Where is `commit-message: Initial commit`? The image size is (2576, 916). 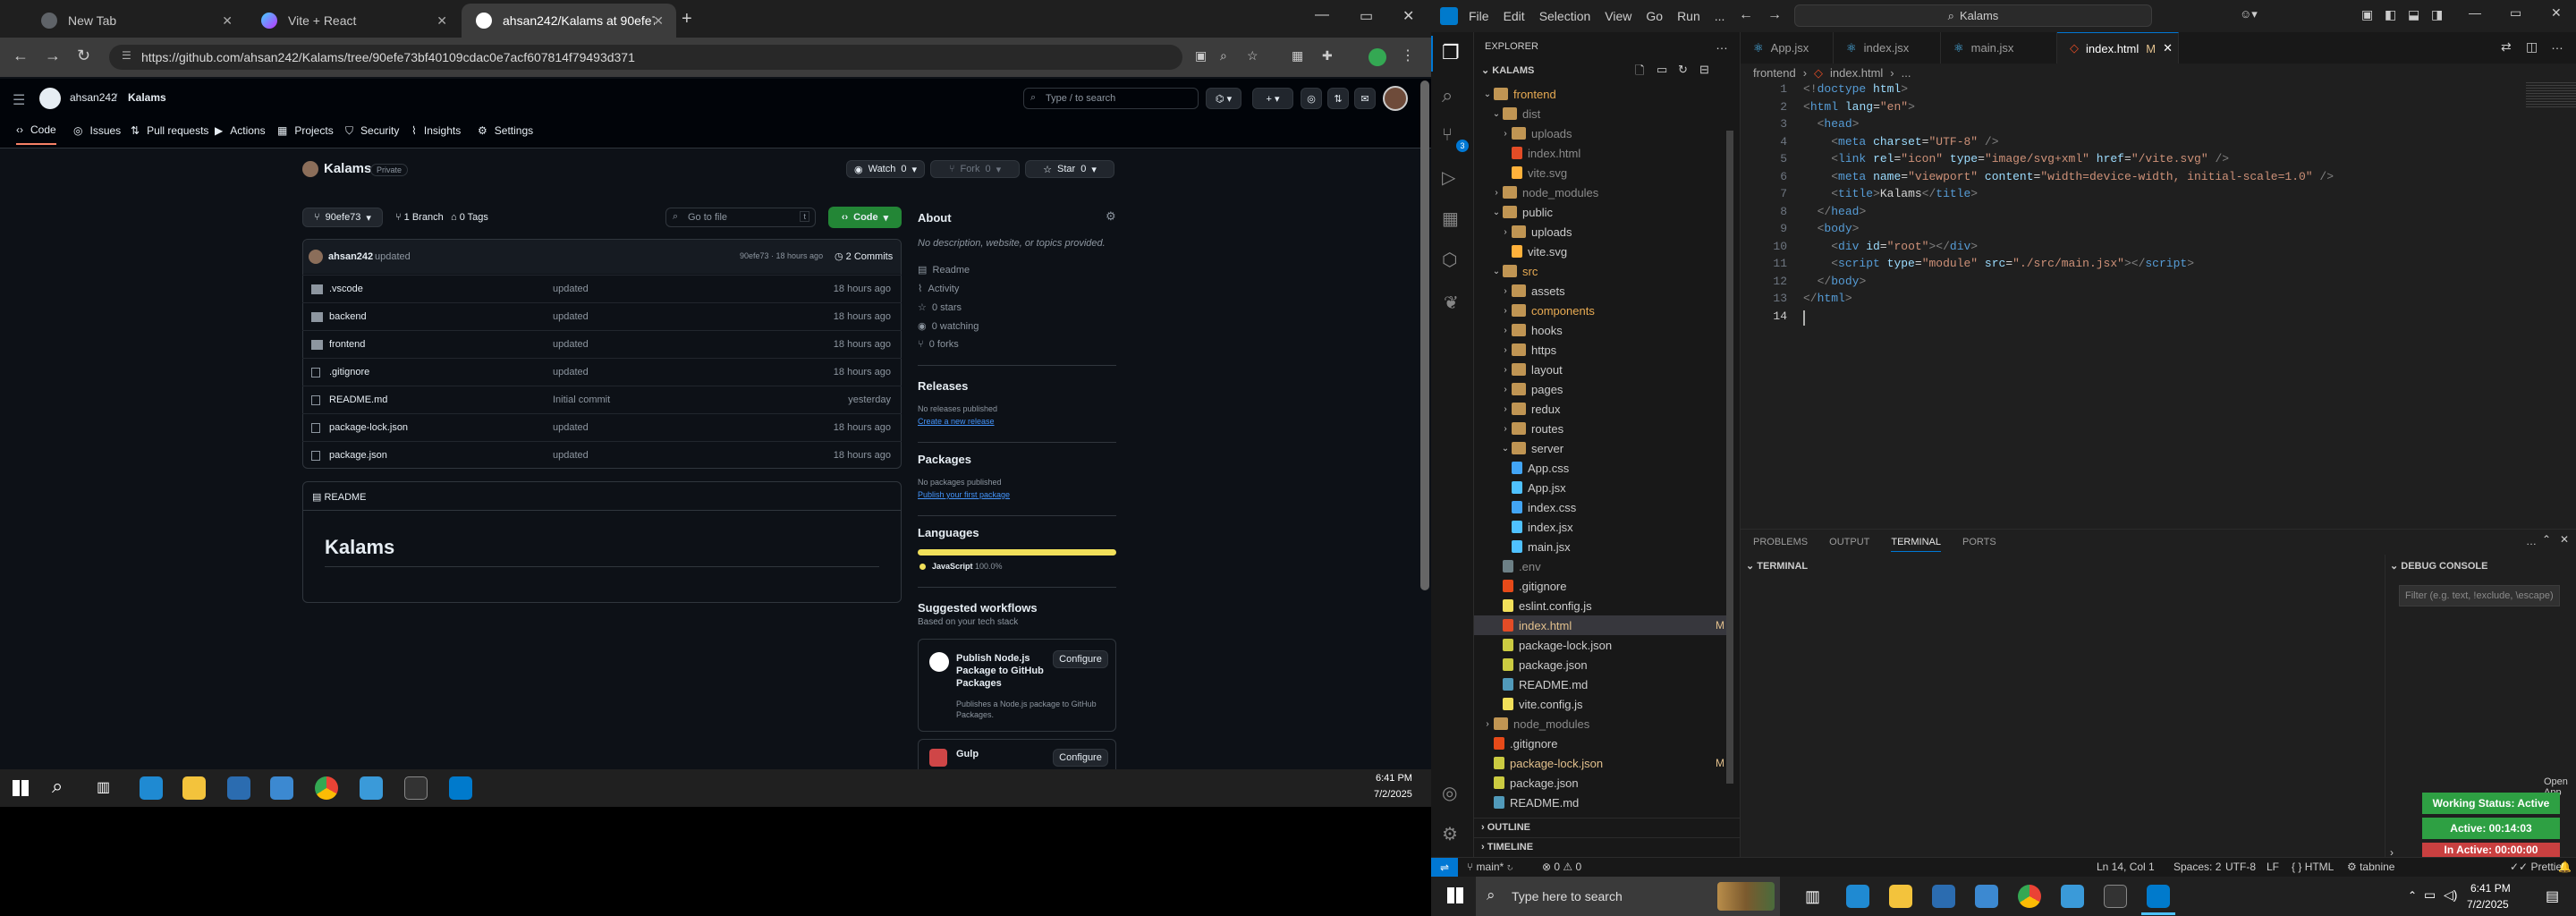 commit-message: Initial commit is located at coordinates (581, 399).